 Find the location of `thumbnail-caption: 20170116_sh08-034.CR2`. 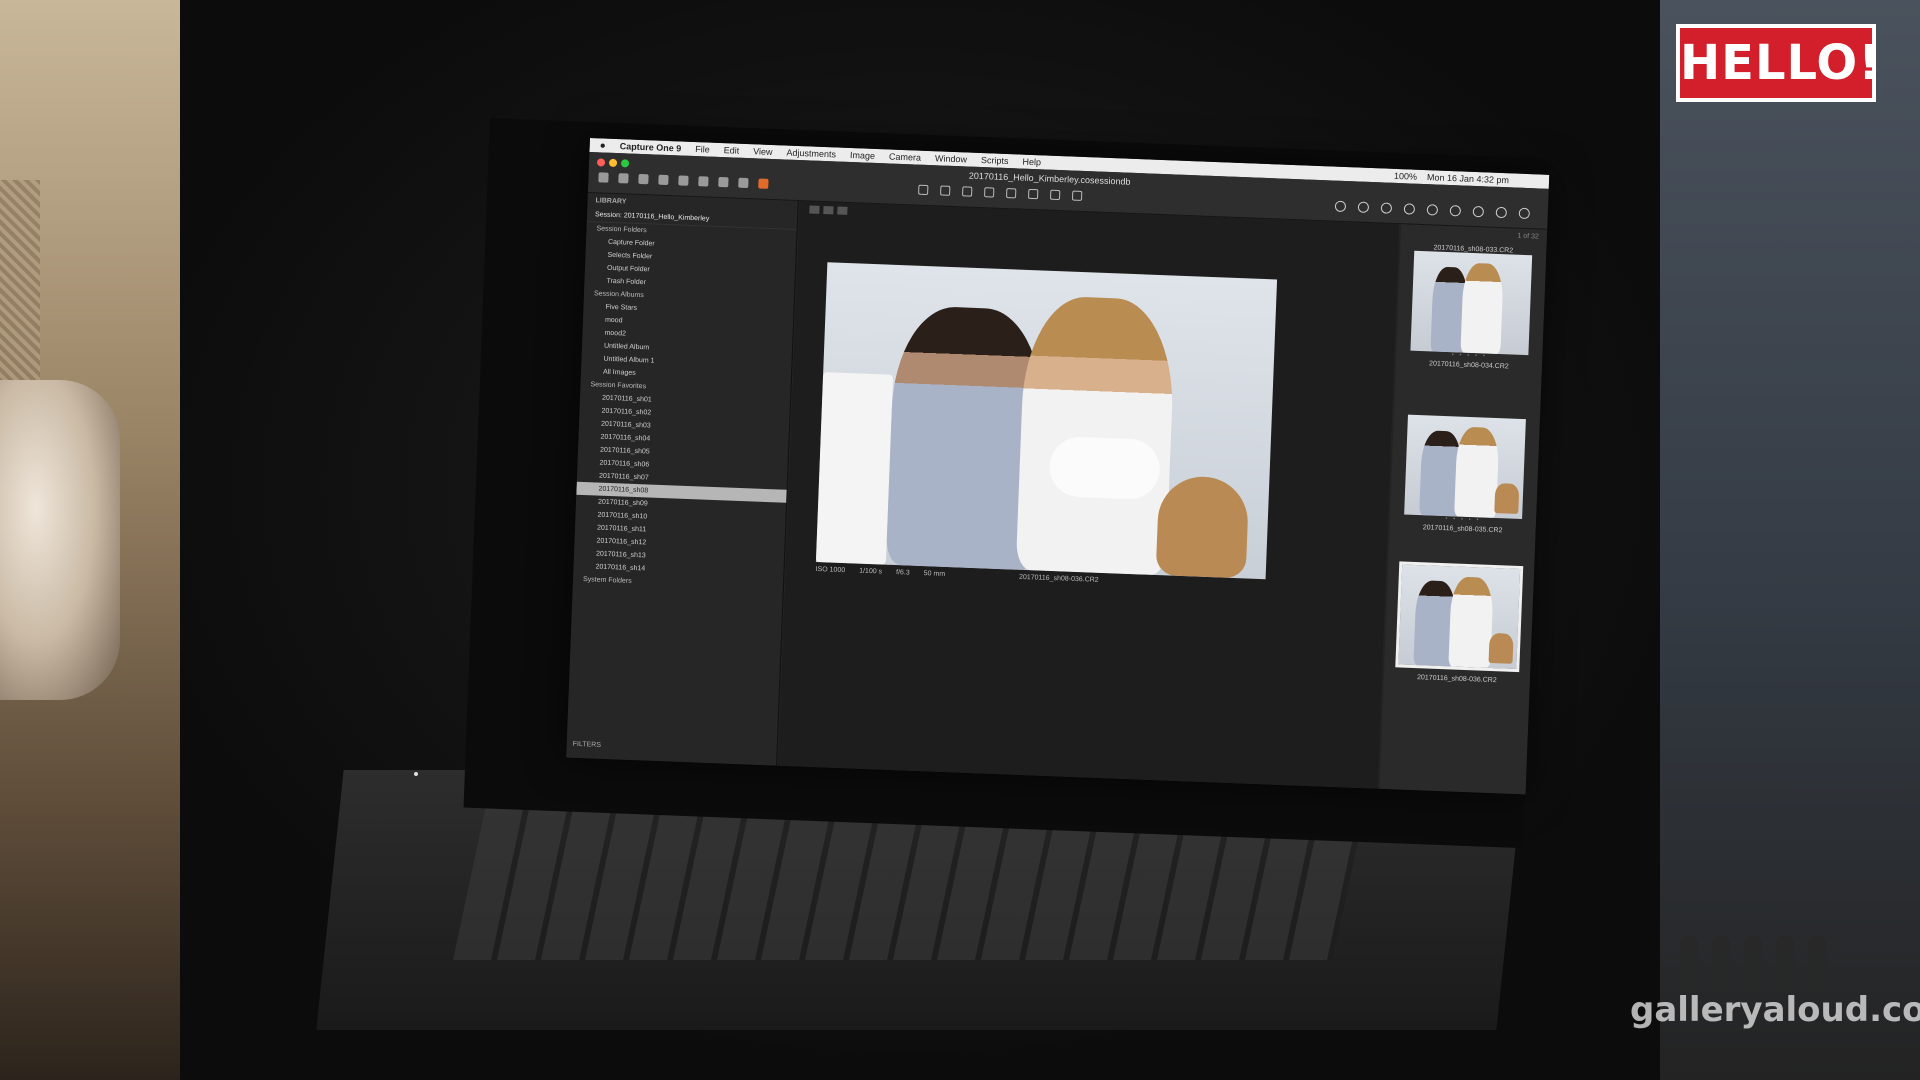

thumbnail-caption: 20170116_sh08-034.CR2 is located at coordinates (1468, 365).